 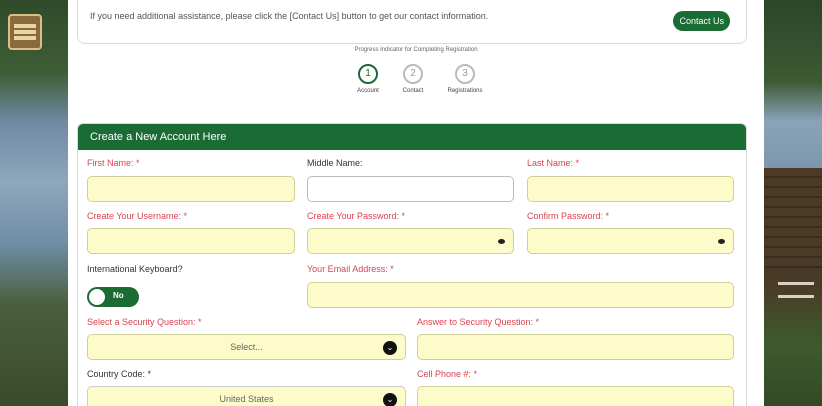 What do you see at coordinates (144, 322) in the screenshot?
I see `security-question-label: Select a Security Question: *` at bounding box center [144, 322].